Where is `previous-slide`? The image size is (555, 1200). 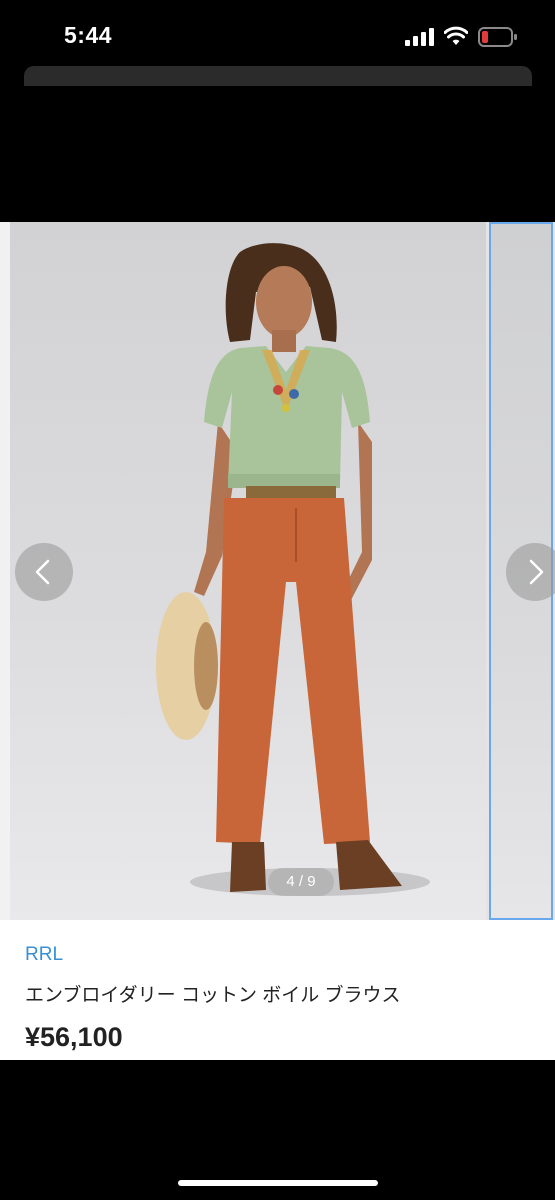
previous-slide is located at coordinates (5, 571).